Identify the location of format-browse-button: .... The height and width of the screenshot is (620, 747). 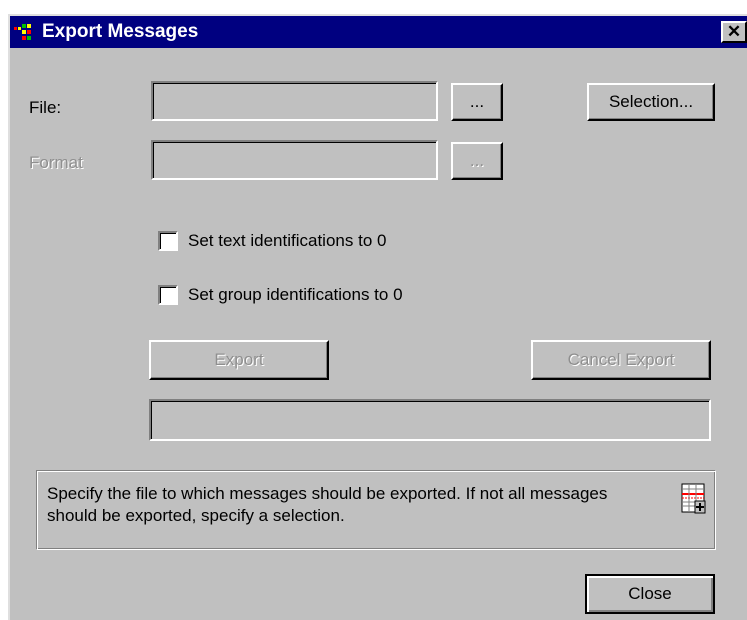
(477, 161).